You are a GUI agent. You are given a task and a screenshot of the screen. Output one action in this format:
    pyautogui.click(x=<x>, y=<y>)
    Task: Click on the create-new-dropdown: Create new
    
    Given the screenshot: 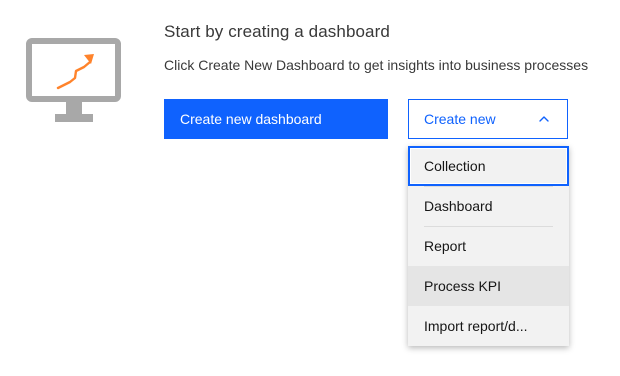 What is the action you would take?
    pyautogui.click(x=488, y=119)
    